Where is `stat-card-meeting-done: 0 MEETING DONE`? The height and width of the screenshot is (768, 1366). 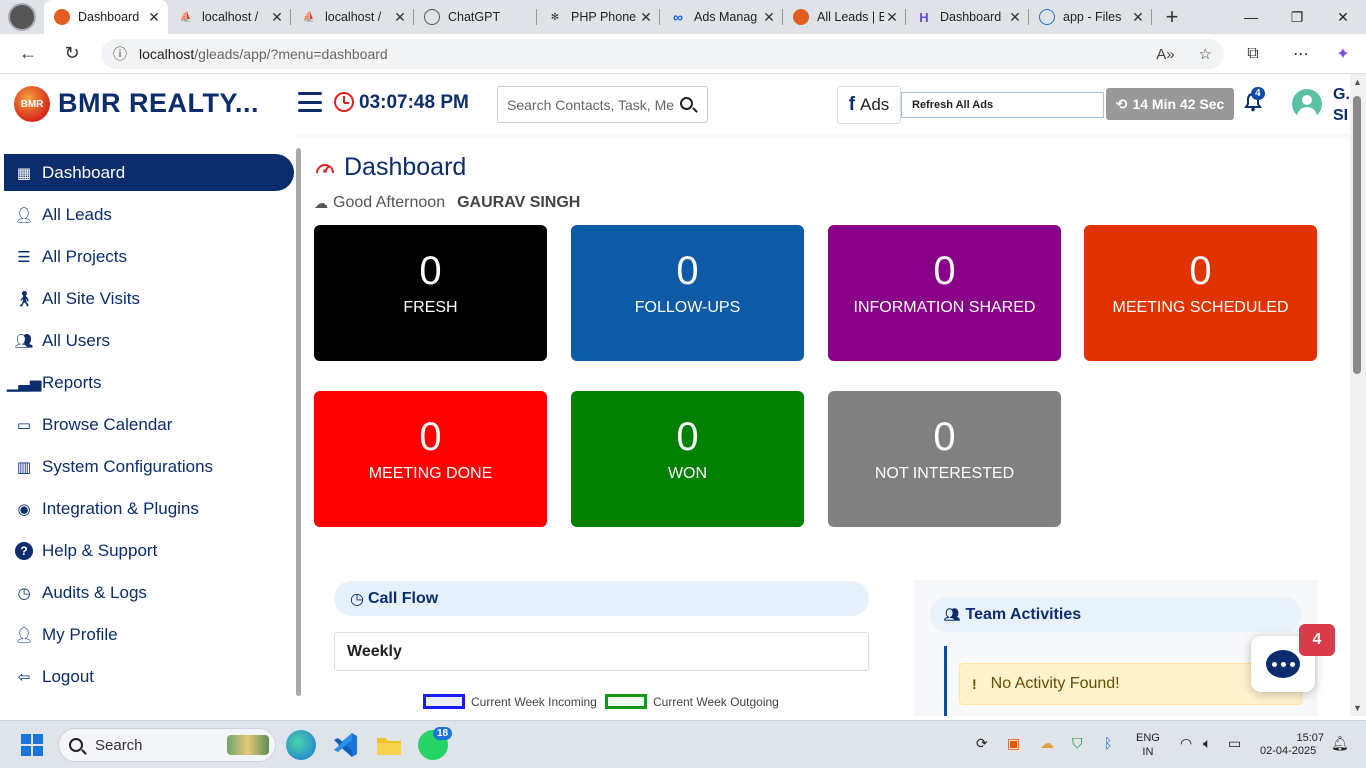 stat-card-meeting-done: 0 MEETING DONE is located at coordinates (430, 459).